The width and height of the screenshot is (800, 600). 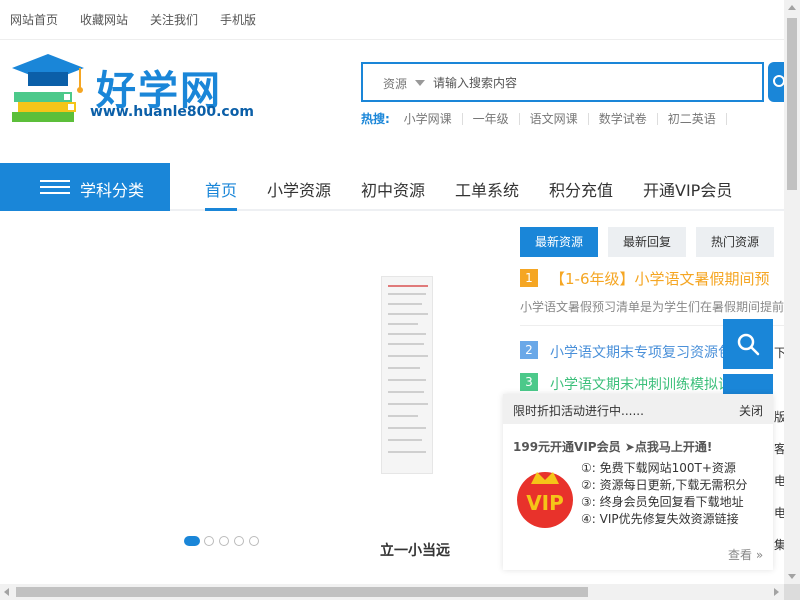 I want to click on nav-item-home: 首页, so click(x=221, y=189).